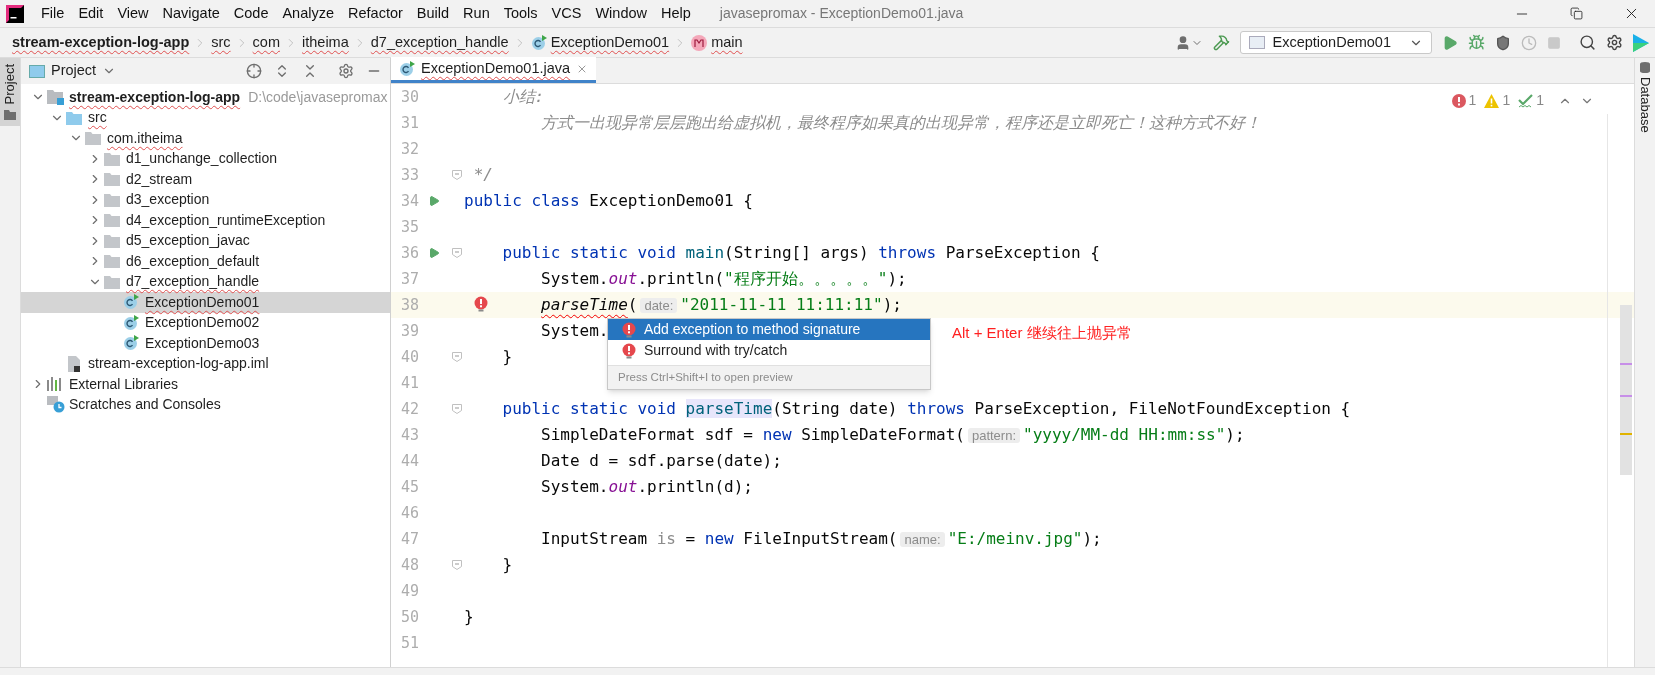 The width and height of the screenshot is (1655, 675). What do you see at coordinates (1450, 42) in the screenshot?
I see `run-icon` at bounding box center [1450, 42].